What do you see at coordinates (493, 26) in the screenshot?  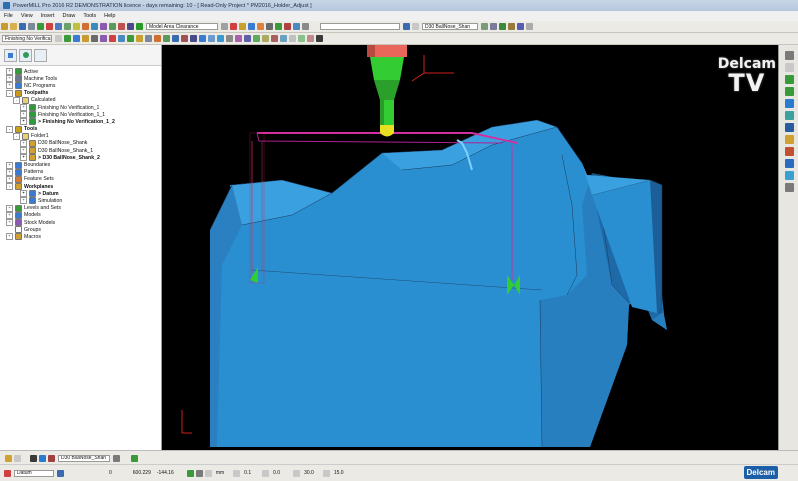 I see `sim-back-icon` at bounding box center [493, 26].